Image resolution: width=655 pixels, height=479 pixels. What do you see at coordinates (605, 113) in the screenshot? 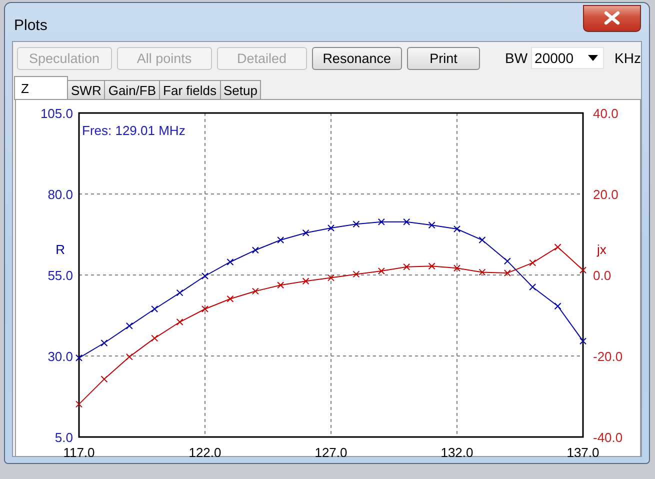
I see `y-tick-label: 40.0` at bounding box center [605, 113].